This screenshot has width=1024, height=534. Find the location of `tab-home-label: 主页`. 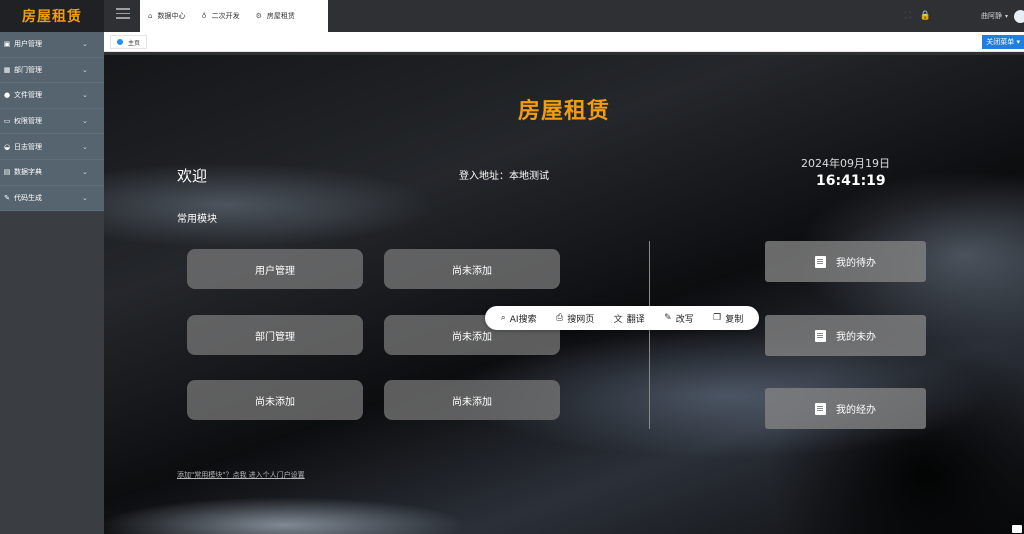

tab-home-label: 主页 is located at coordinates (134, 43).